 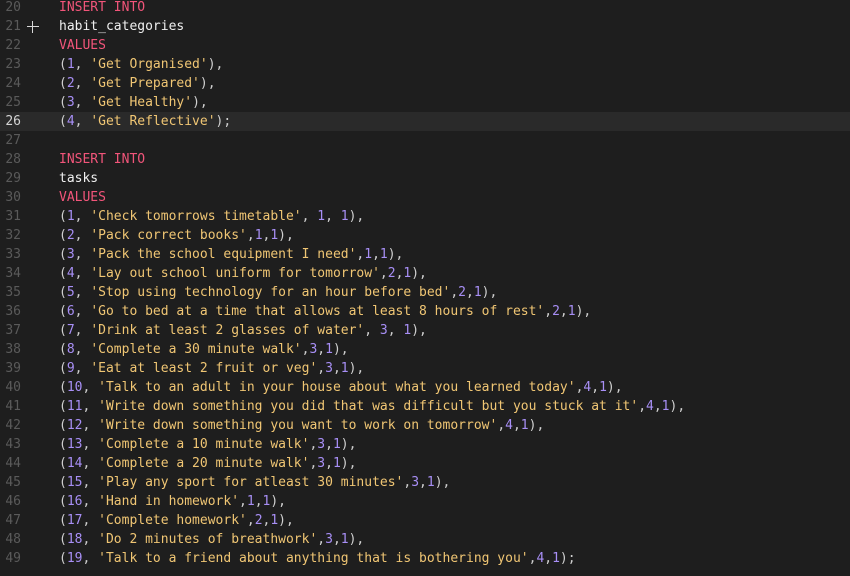 I want to click on code-line: 25 (3, 'Get Healthy'),, so click(x=425, y=102).